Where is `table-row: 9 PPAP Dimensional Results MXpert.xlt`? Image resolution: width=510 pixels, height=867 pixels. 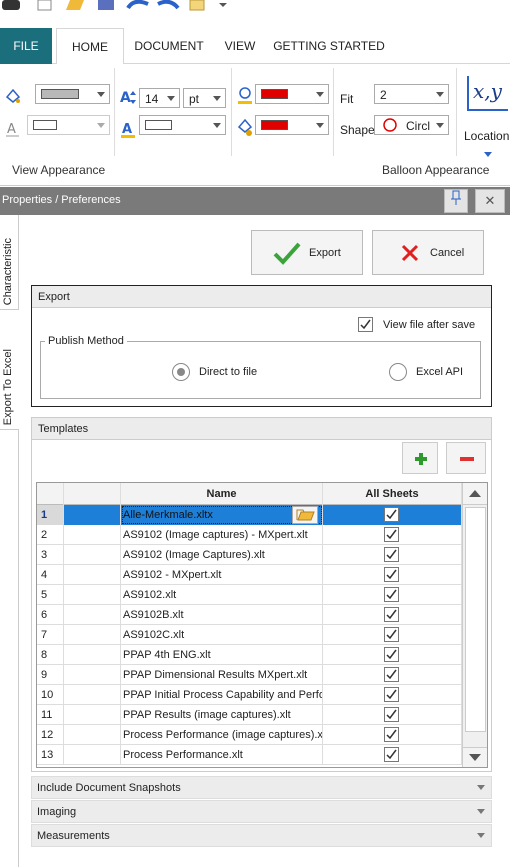 table-row: 9 PPAP Dimensional Results MXpert.xlt is located at coordinates (249, 675).